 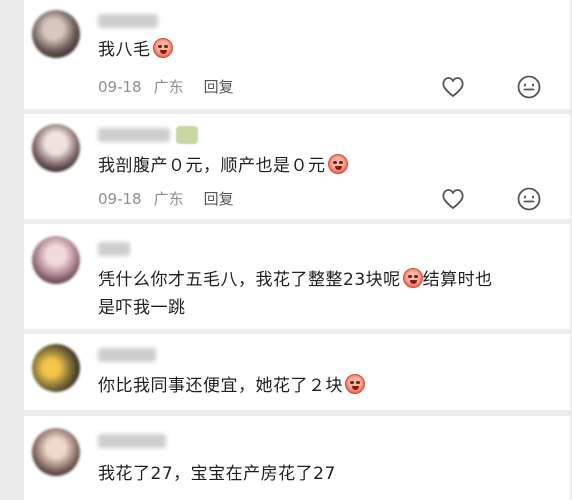 What do you see at coordinates (142, 308) in the screenshot?
I see `comment-text-line: 是吓我一跳` at bounding box center [142, 308].